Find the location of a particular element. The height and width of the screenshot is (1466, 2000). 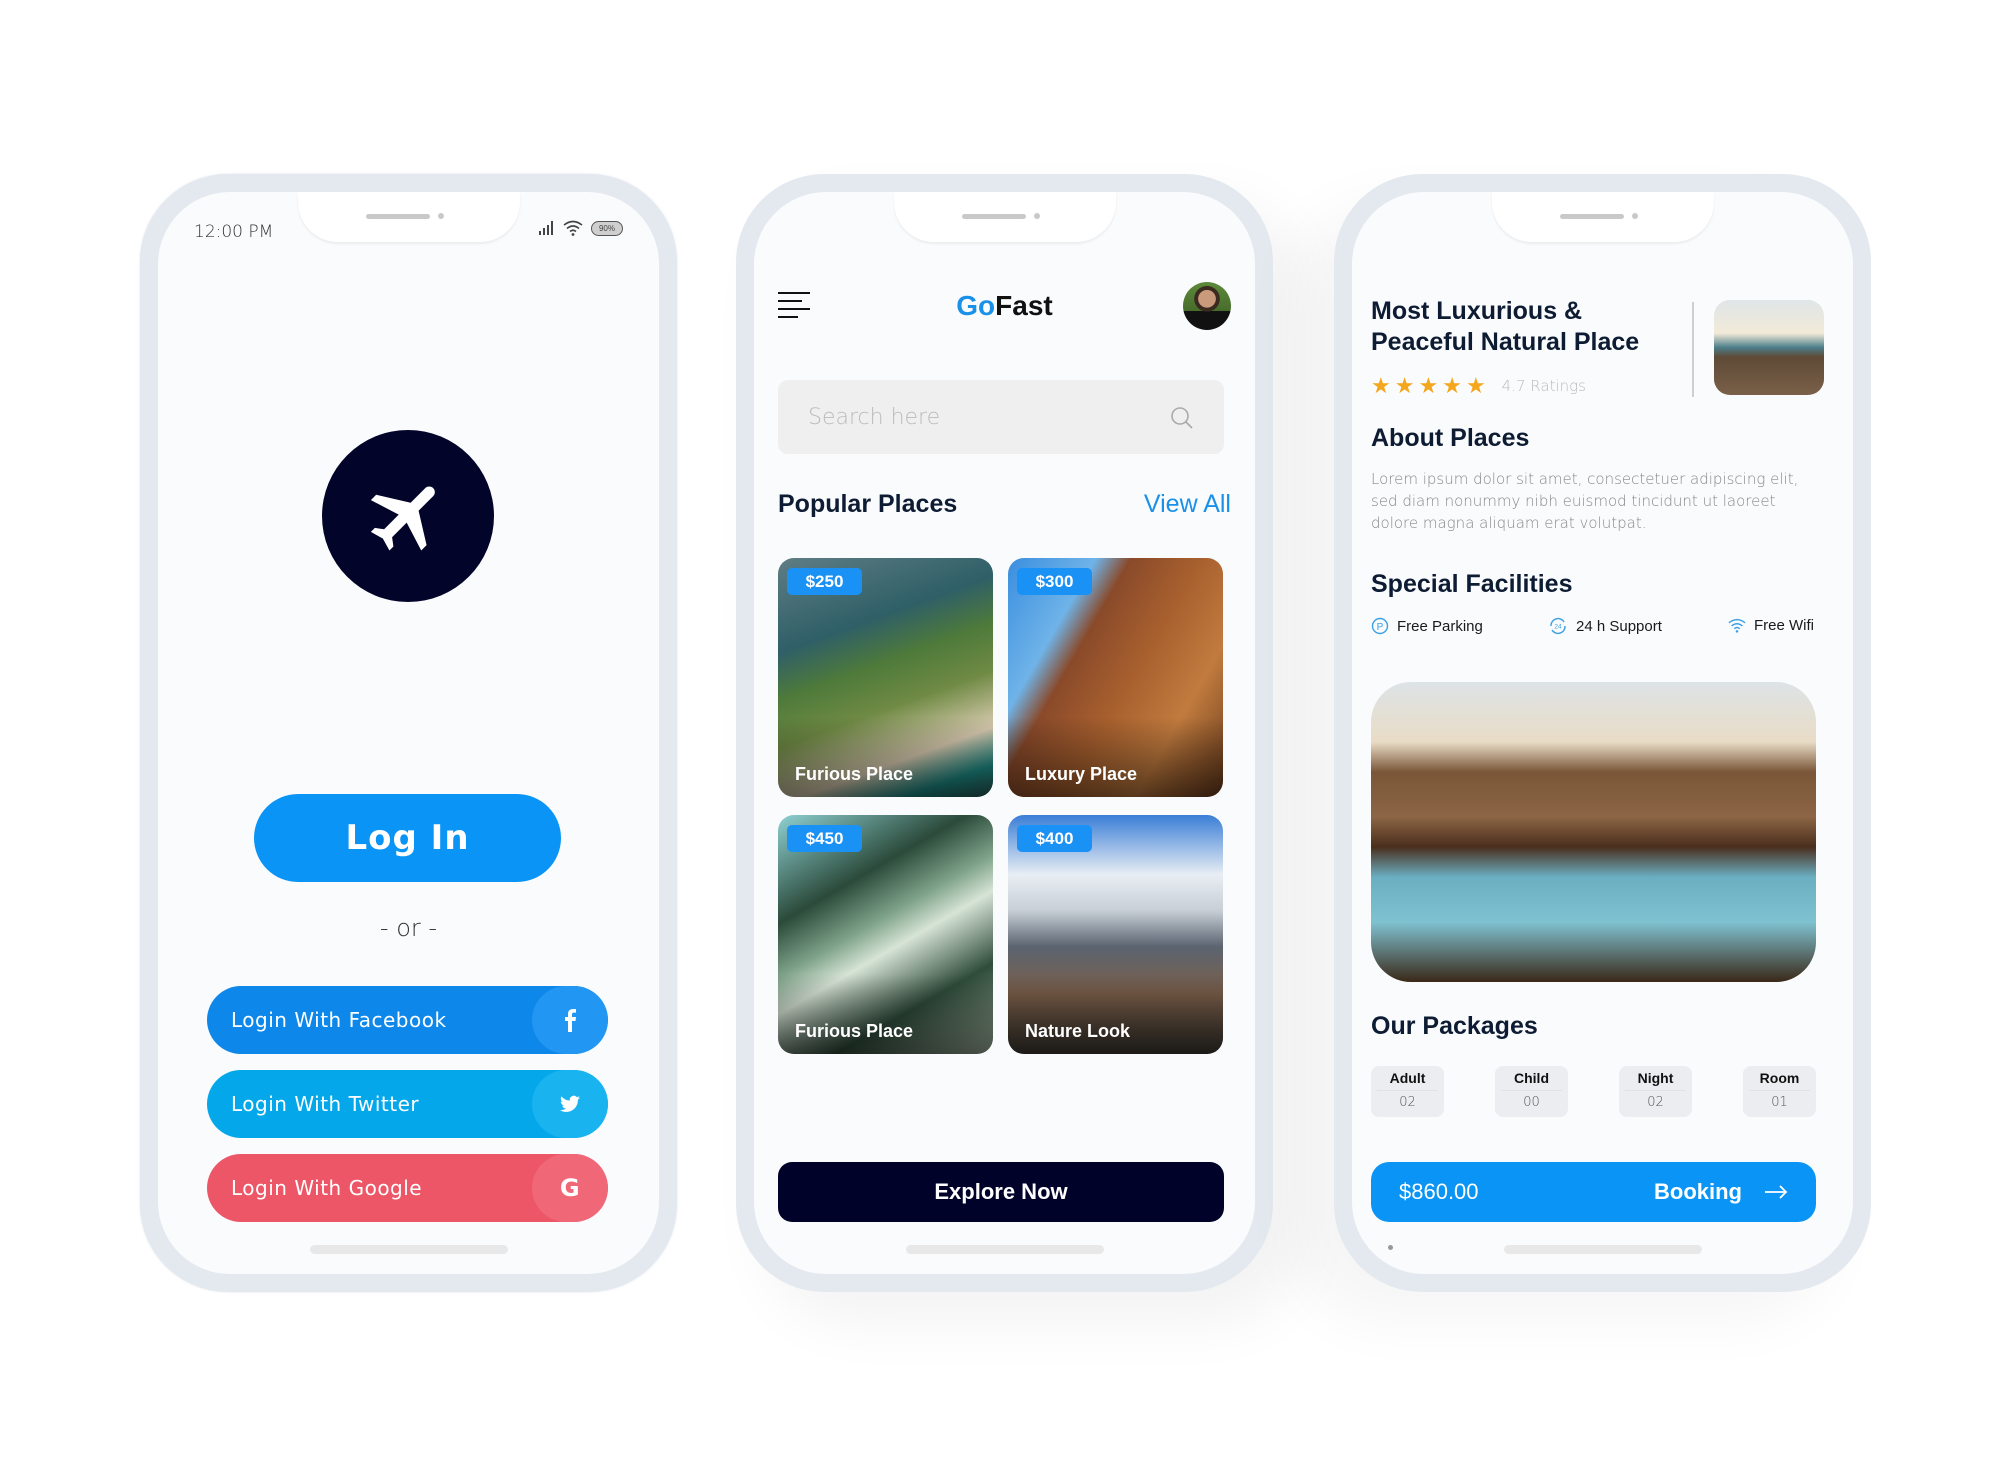

package-night: Night 02 is located at coordinates (1655, 1091).